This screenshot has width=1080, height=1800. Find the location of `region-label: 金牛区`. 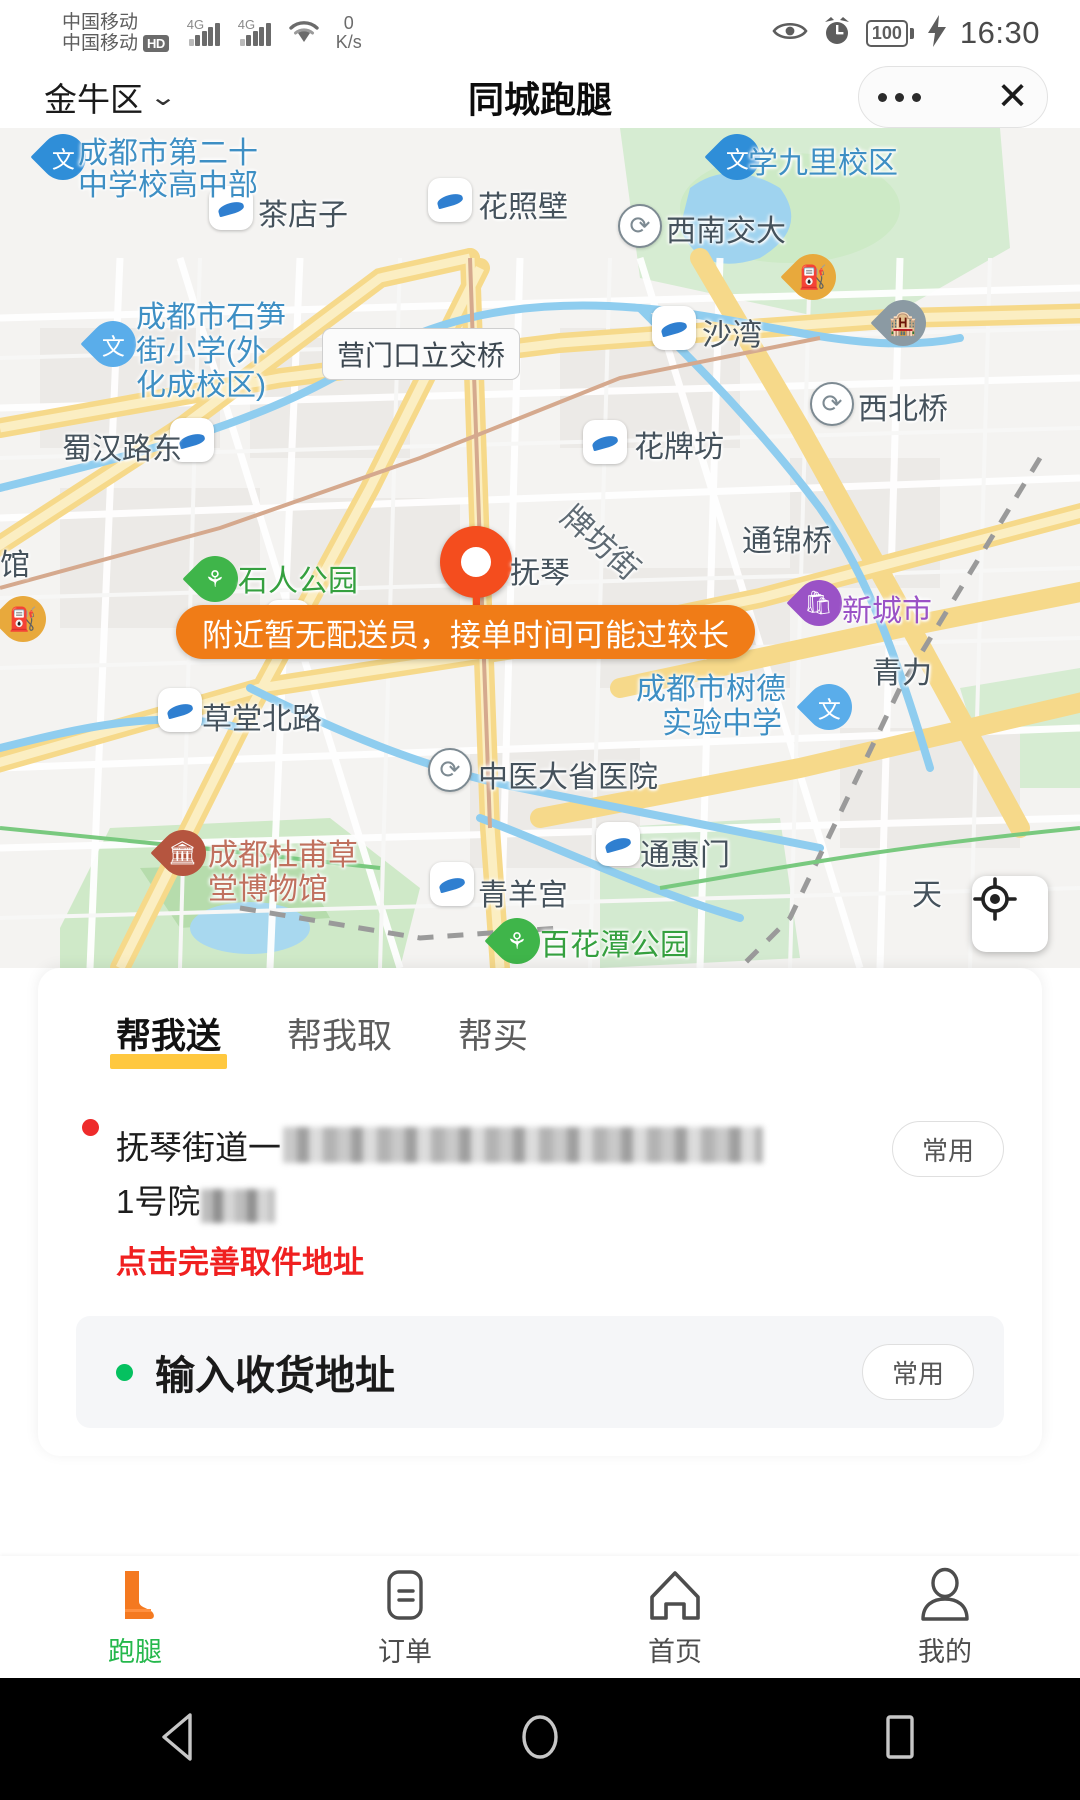

region-label: 金牛区 is located at coordinates (93, 99).